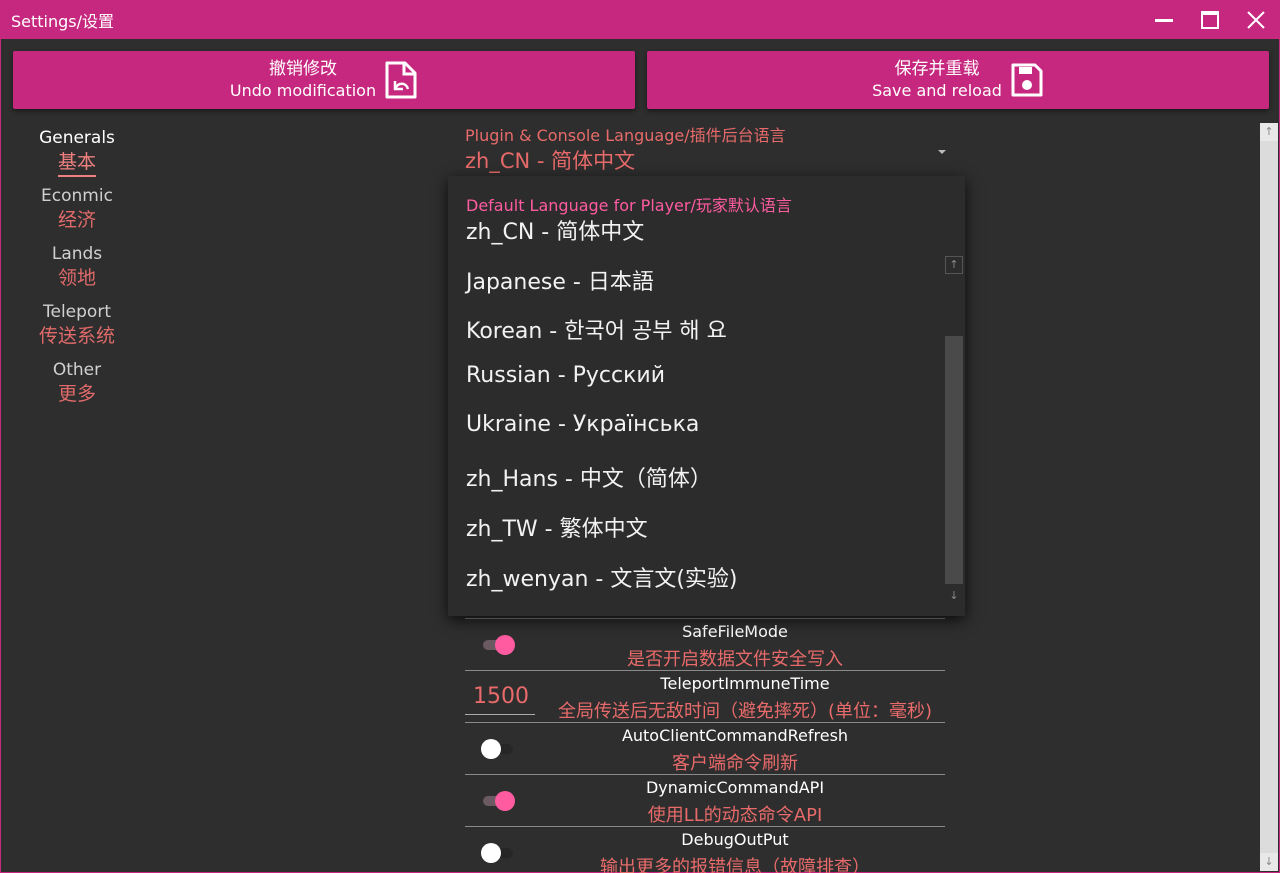 This screenshot has height=873, width=1280. Describe the element at coordinates (735, 839) in the screenshot. I see `setting-name: DebugOutPut` at that location.